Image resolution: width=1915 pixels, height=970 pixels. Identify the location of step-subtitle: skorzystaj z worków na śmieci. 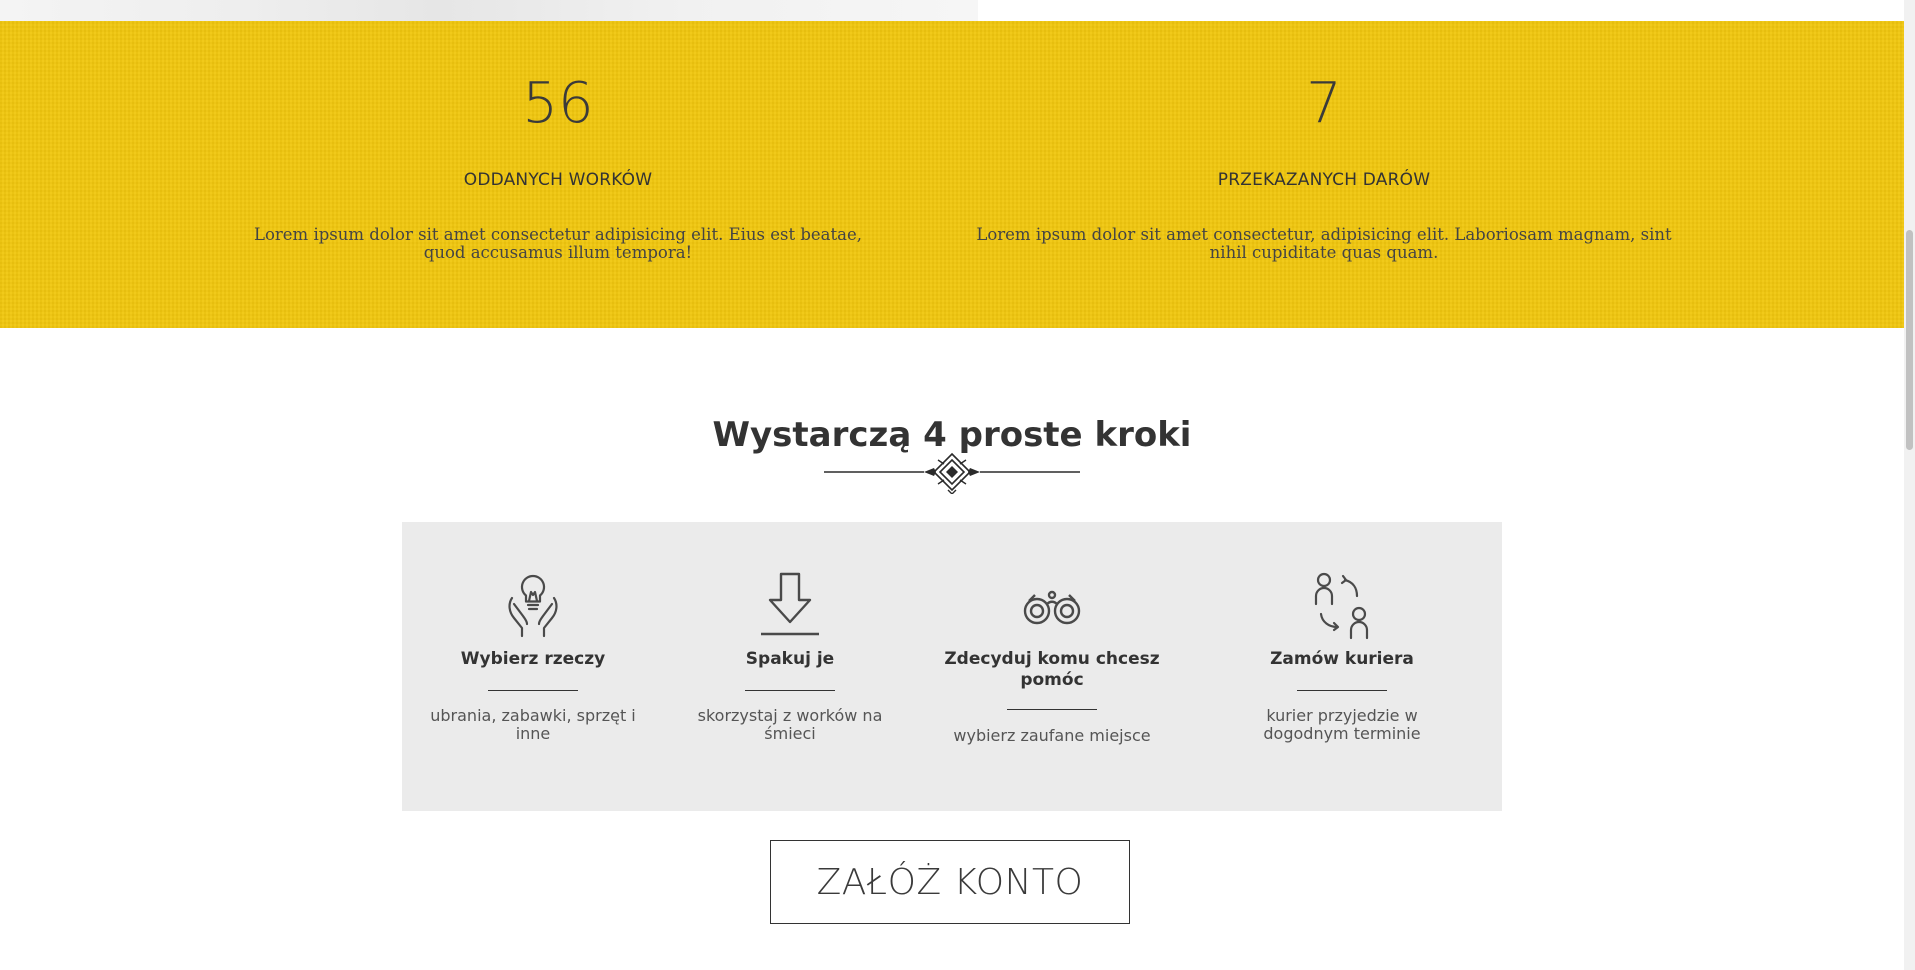
(790, 724).